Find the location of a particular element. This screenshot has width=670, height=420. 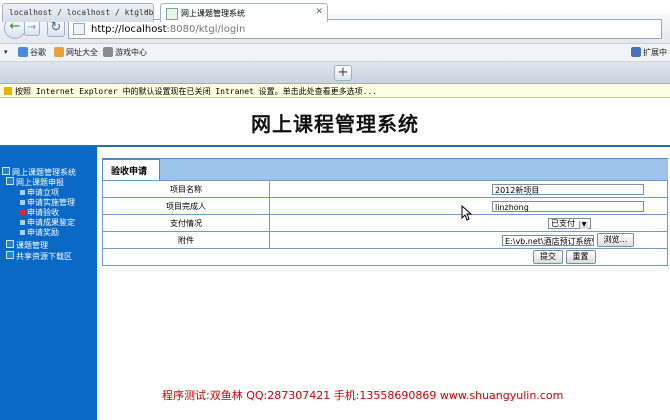

attachment-path-input: E:\vb.net\酒店预订系统\3 is located at coordinates (548, 240).